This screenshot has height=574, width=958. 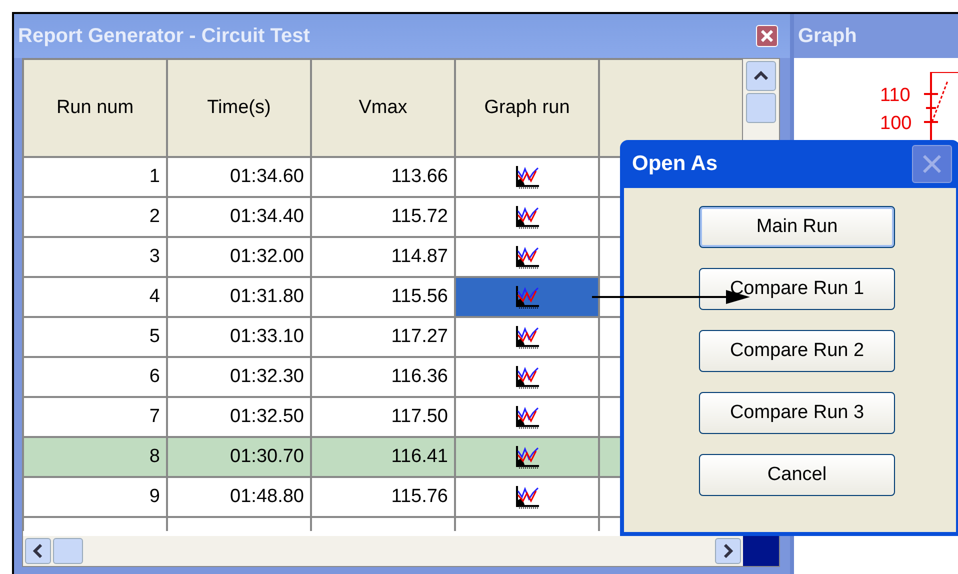 I want to click on table-cell: 115.72, so click(x=383, y=217).